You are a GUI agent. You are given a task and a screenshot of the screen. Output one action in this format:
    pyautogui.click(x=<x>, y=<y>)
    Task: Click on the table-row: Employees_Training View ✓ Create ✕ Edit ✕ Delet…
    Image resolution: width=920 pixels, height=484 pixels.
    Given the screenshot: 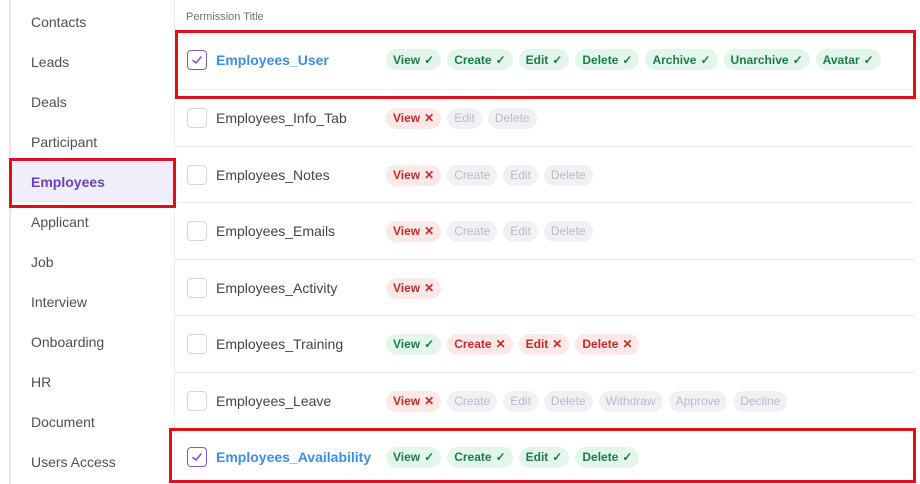 What is the action you would take?
    pyautogui.click(x=545, y=343)
    